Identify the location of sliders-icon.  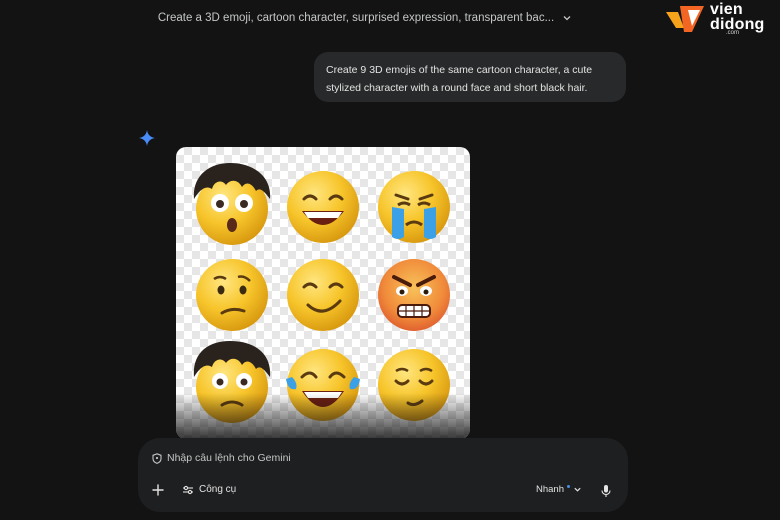
(188, 489).